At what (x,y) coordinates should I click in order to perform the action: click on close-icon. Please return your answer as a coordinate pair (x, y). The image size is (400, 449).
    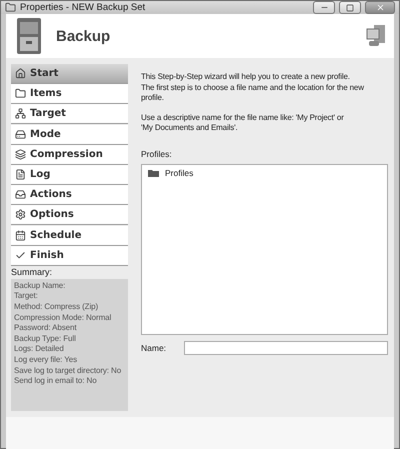
    Looking at the image, I should click on (380, 7).